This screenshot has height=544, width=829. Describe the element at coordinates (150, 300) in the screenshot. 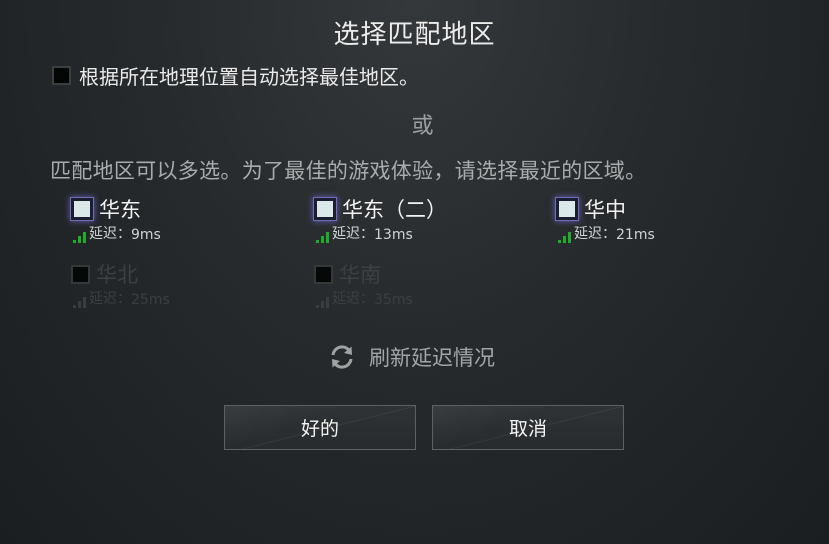

I see `latency-value: 25ms` at that location.